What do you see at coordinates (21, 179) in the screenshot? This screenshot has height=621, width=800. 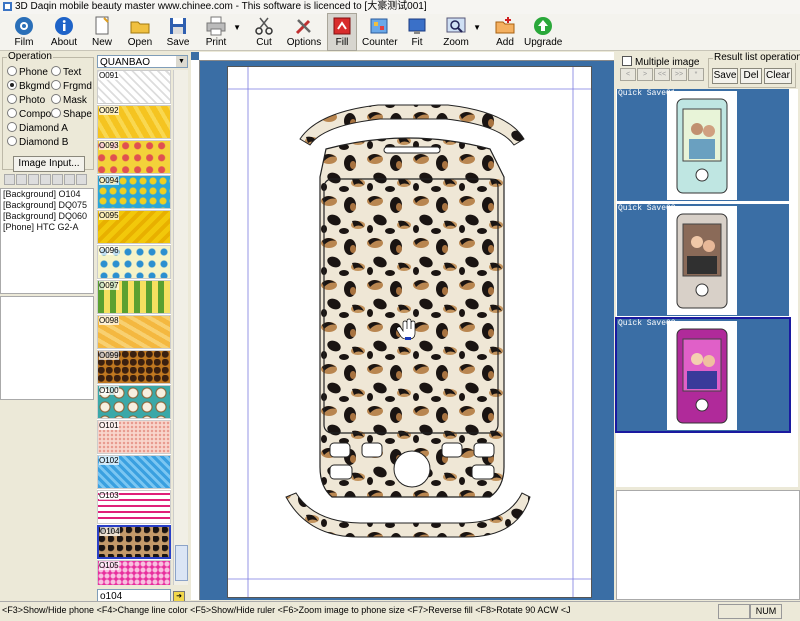 I see `layer-down-icon` at bounding box center [21, 179].